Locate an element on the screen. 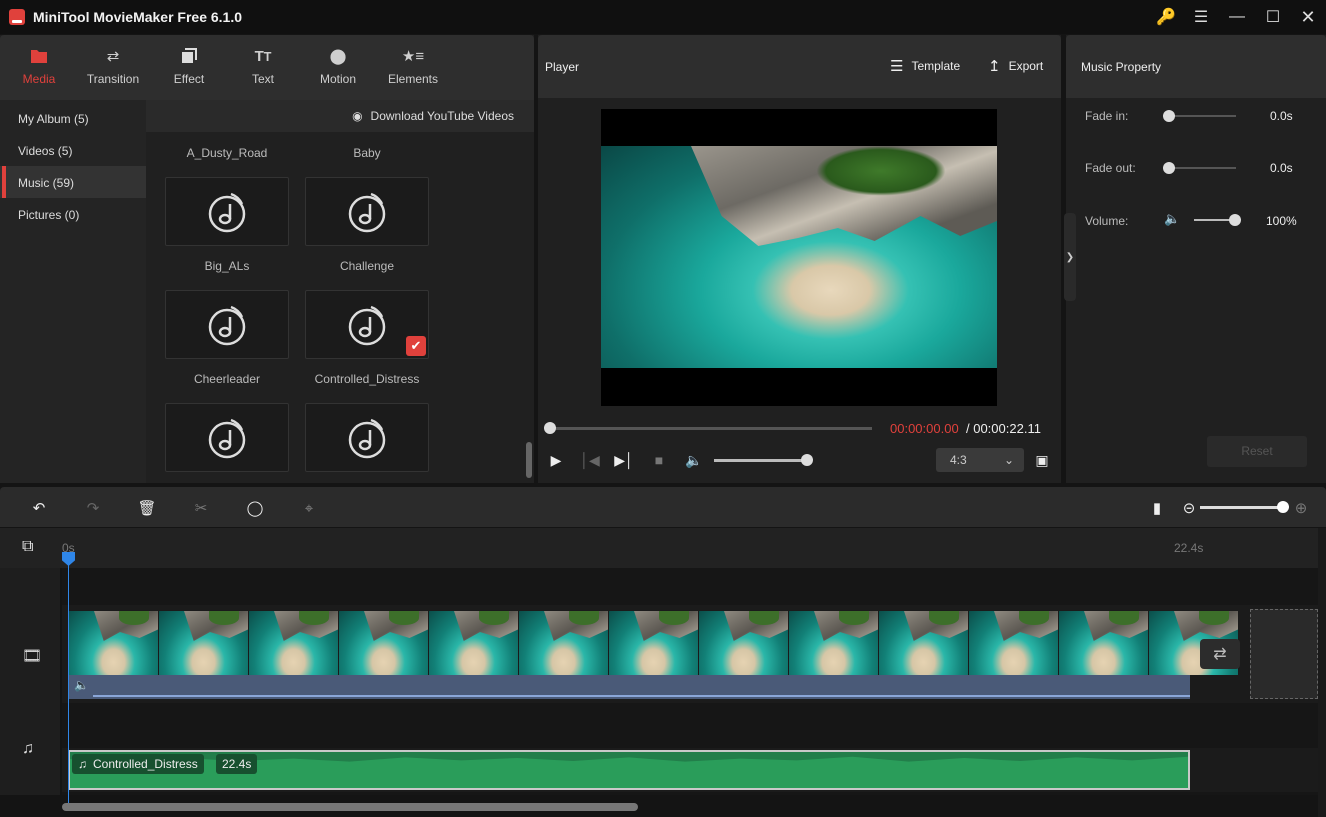 The image size is (1326, 817). zoom-in-button: ⊕ is located at coordinates (1301, 508).